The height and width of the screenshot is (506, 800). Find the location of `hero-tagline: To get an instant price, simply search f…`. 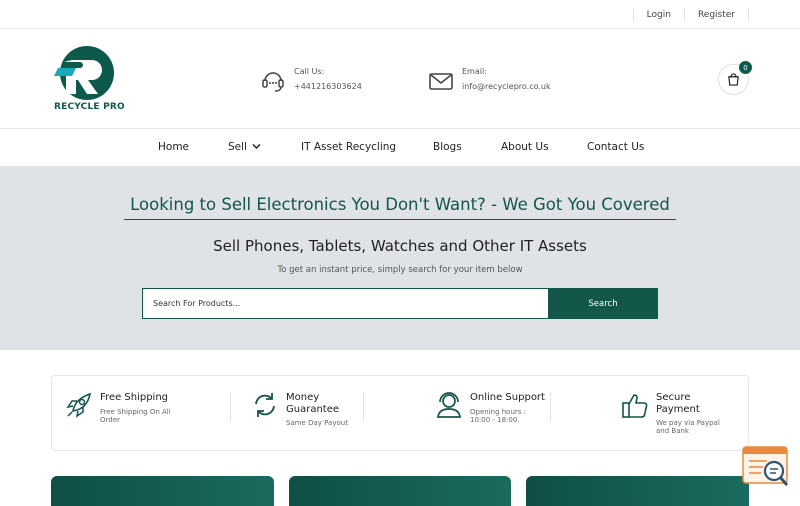

hero-tagline: To get an instant price, simply search f… is located at coordinates (400, 270).